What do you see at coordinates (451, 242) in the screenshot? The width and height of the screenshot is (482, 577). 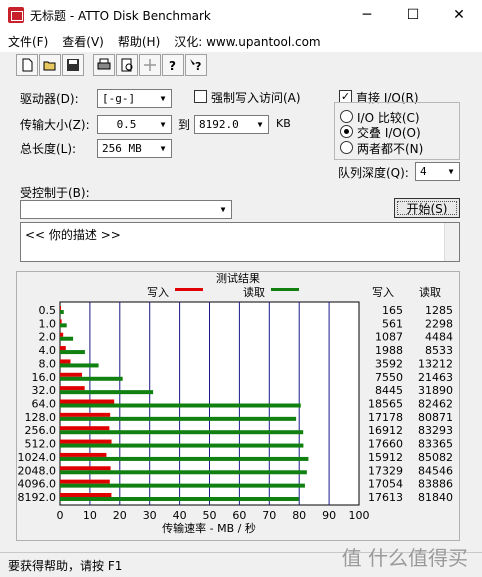 I see `description-scrollbar` at bounding box center [451, 242].